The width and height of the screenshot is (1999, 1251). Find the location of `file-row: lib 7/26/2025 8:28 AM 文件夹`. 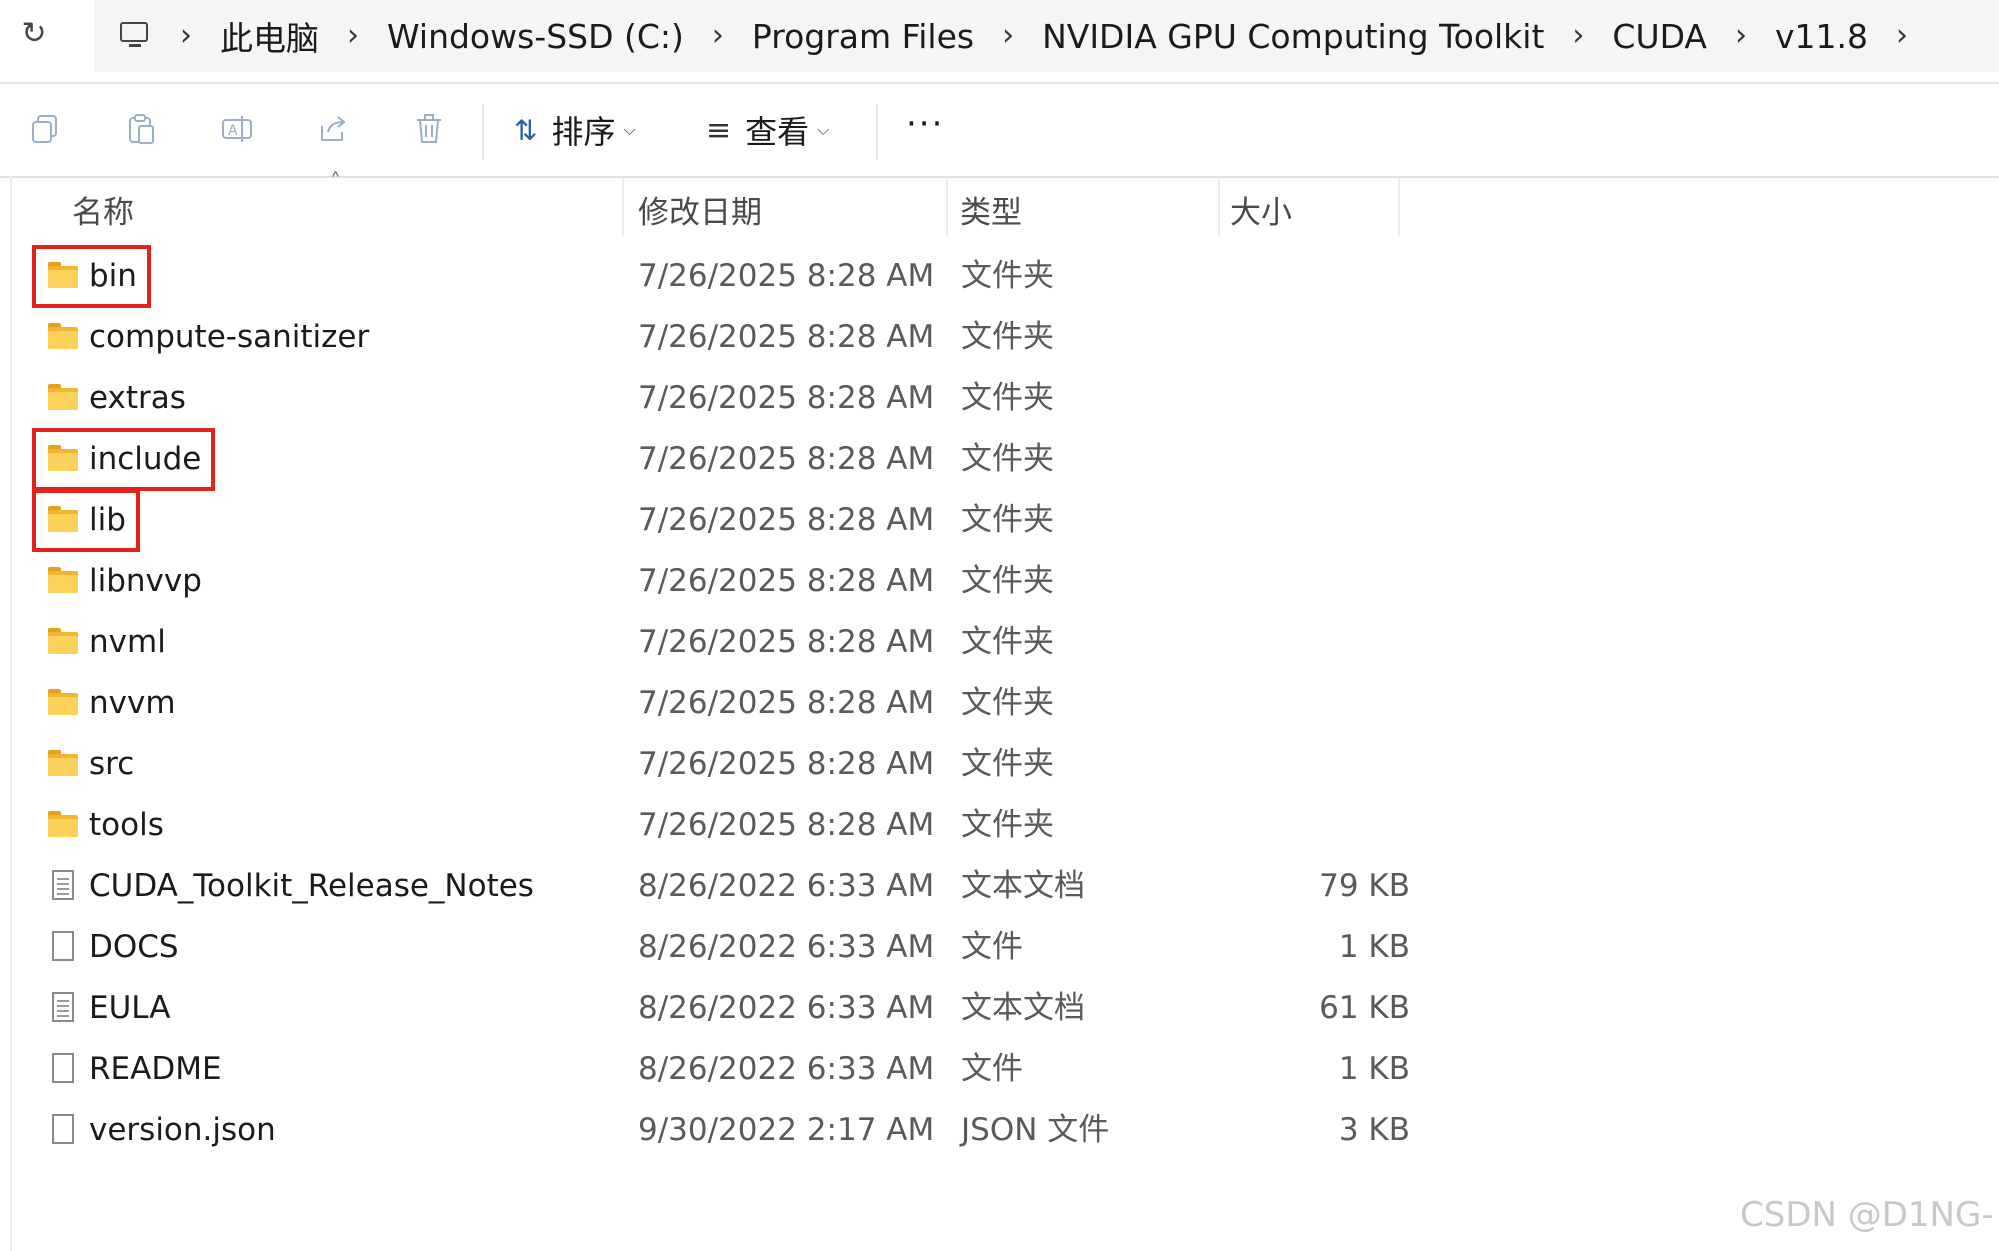

file-row: lib 7/26/2025 8:28 AM 文件夹 is located at coordinates (718, 520).